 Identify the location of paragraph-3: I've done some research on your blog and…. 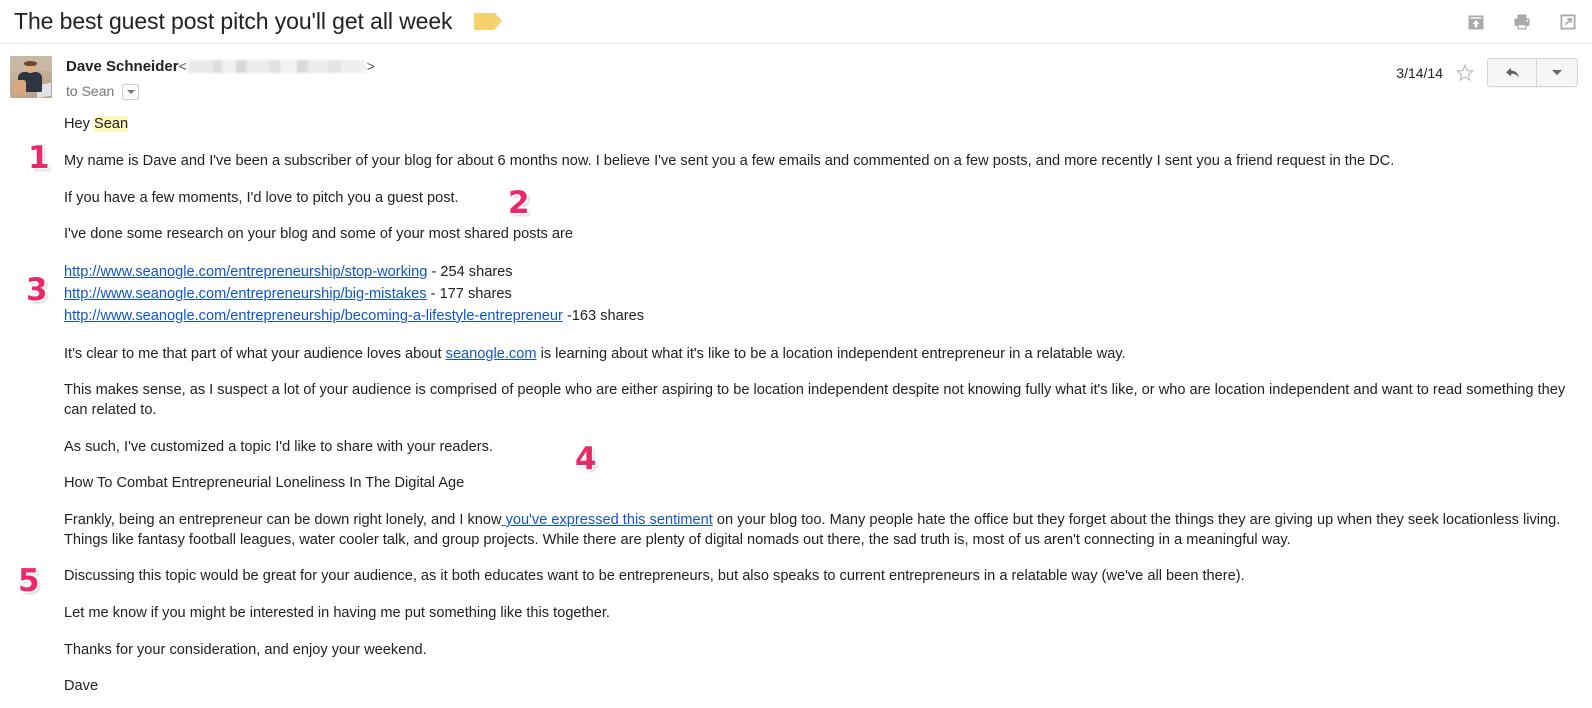
(318, 234).